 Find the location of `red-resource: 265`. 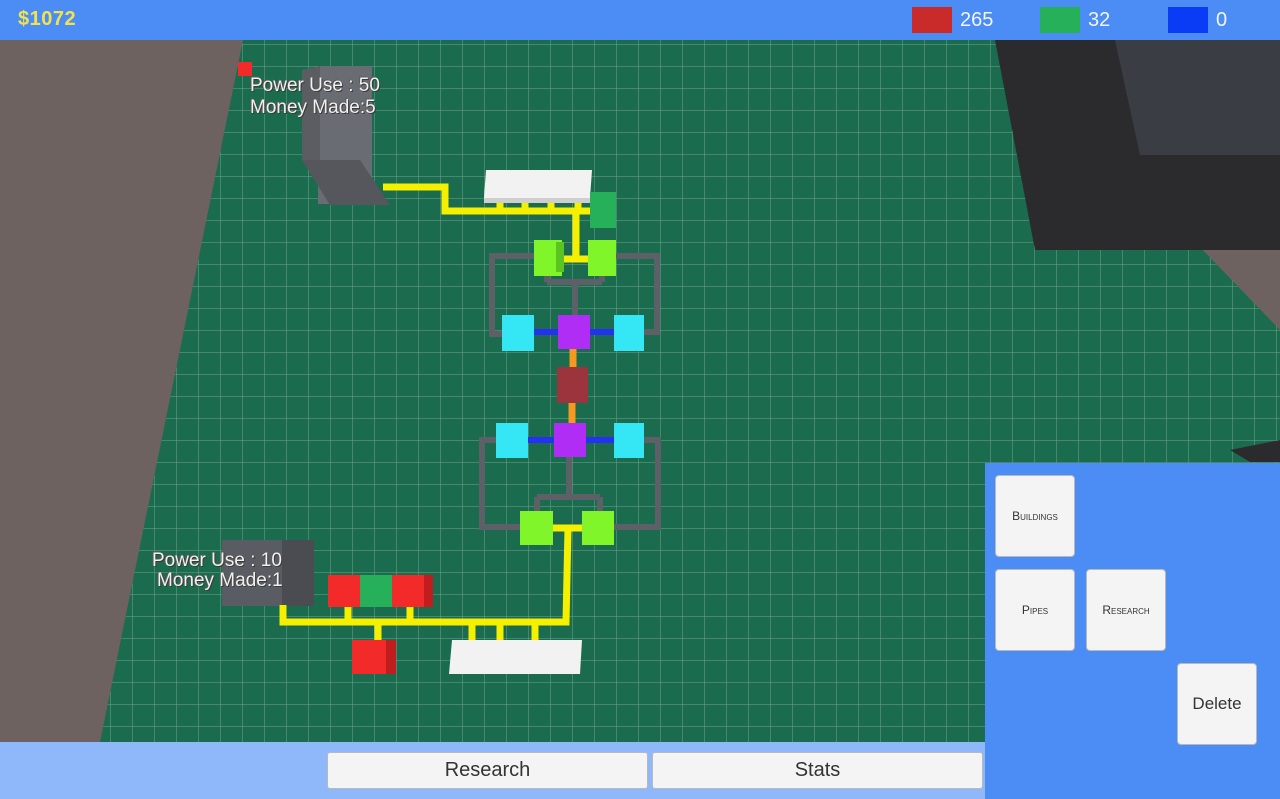

red-resource: 265 is located at coordinates (952, 20).